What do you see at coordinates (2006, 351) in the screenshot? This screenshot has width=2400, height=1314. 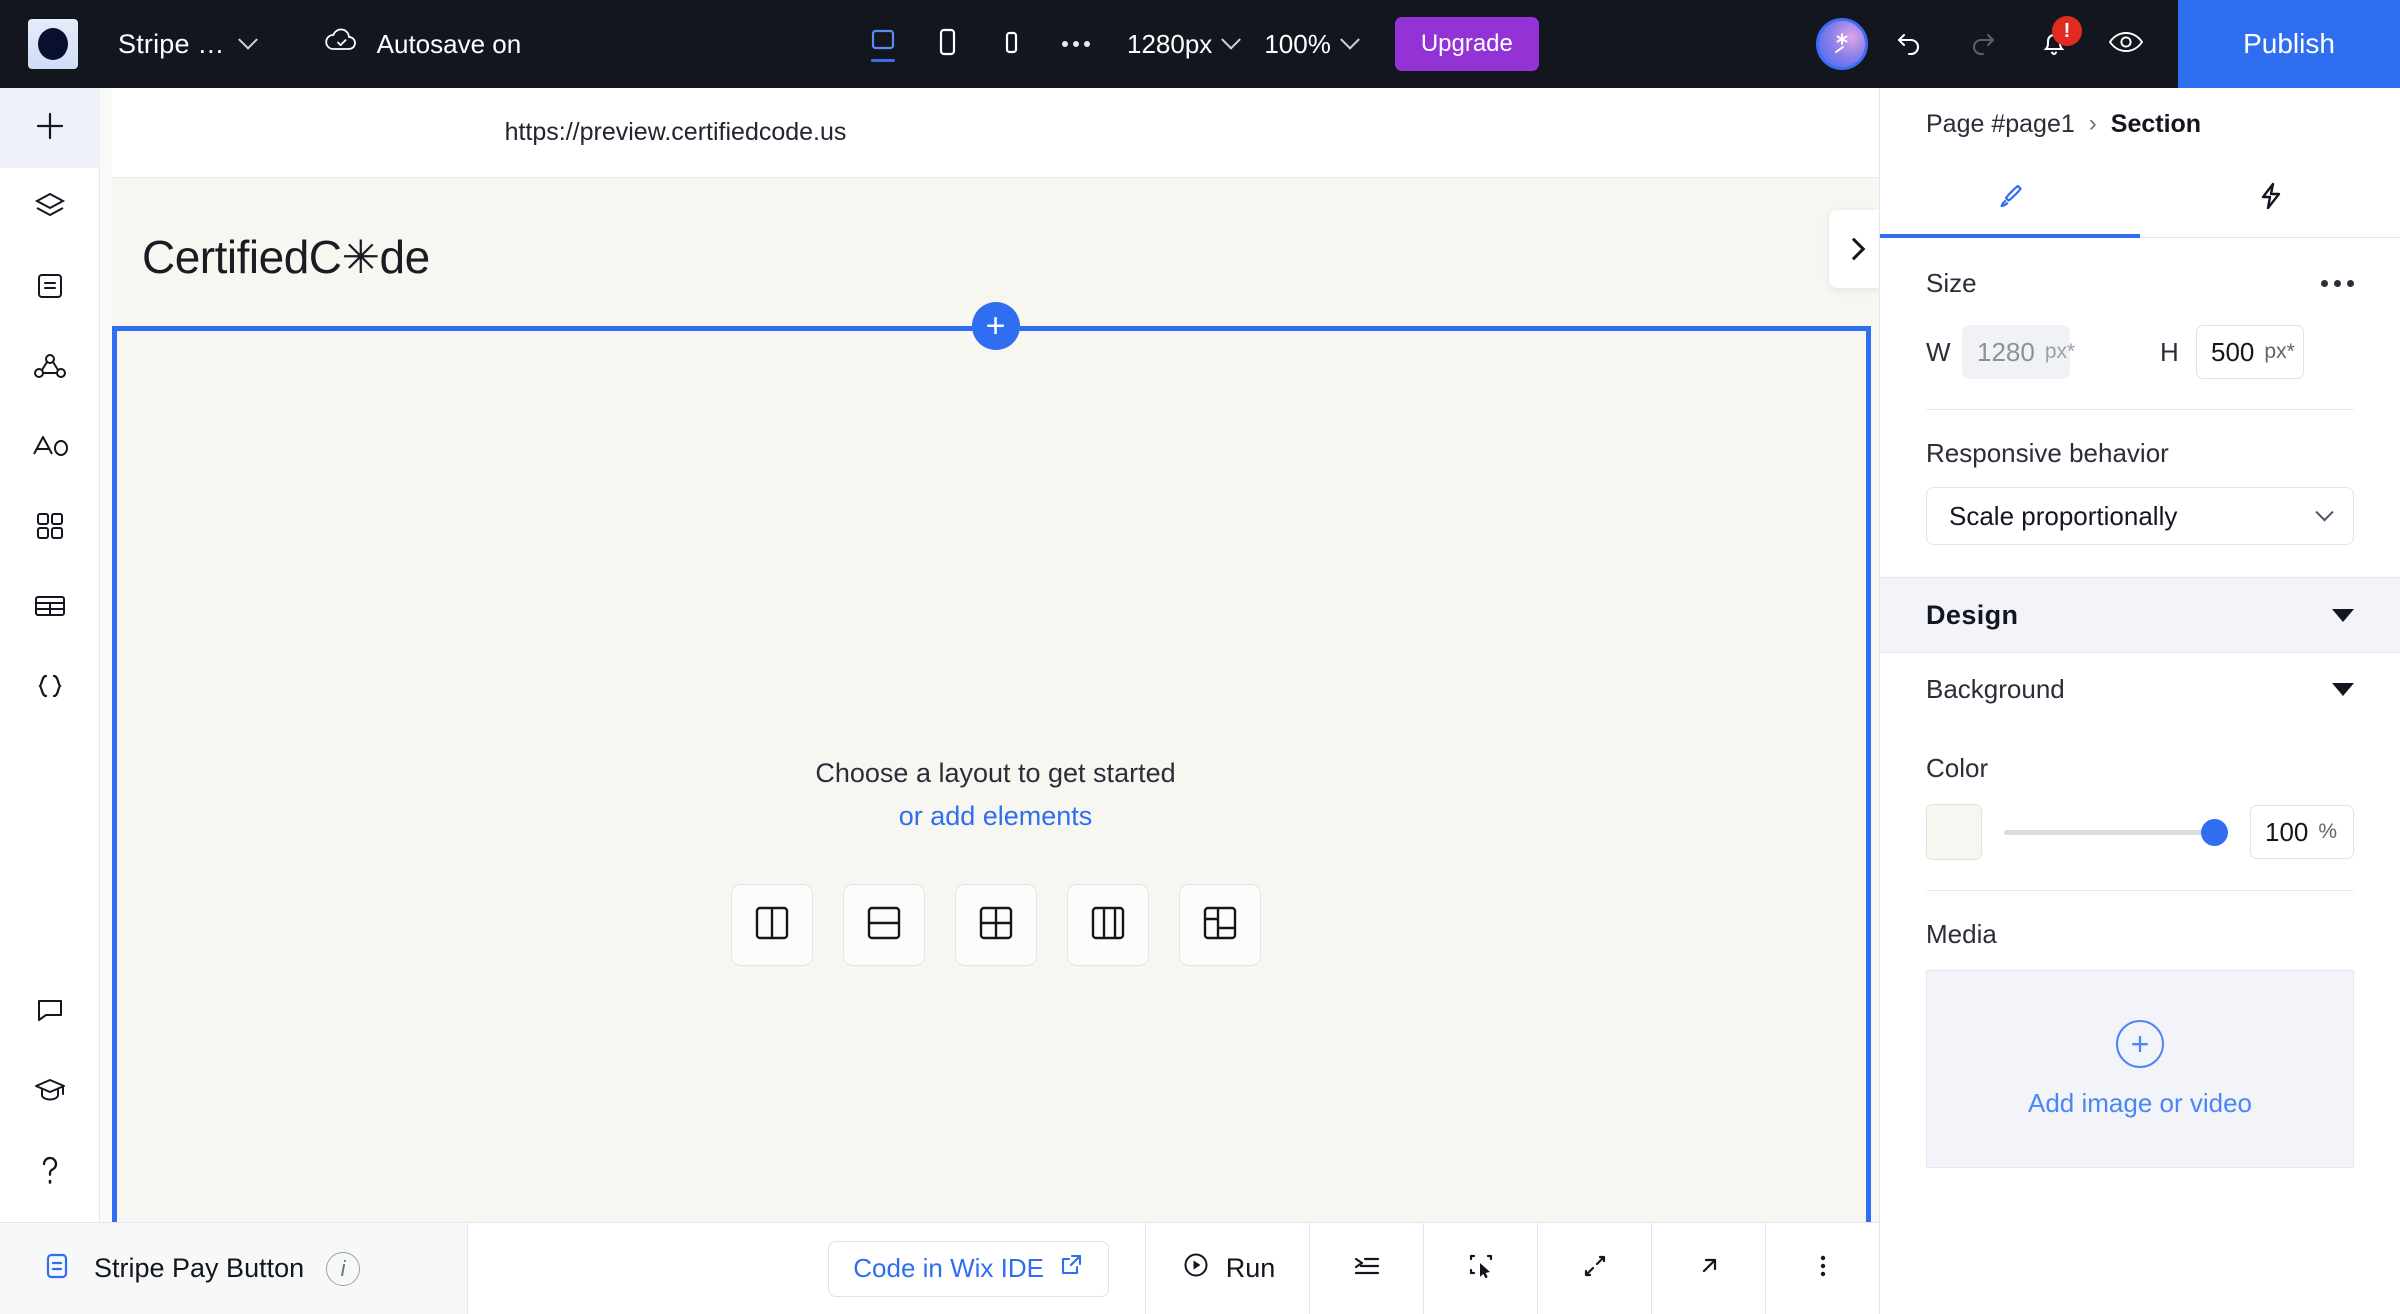 I see `width-value: 1280` at bounding box center [2006, 351].